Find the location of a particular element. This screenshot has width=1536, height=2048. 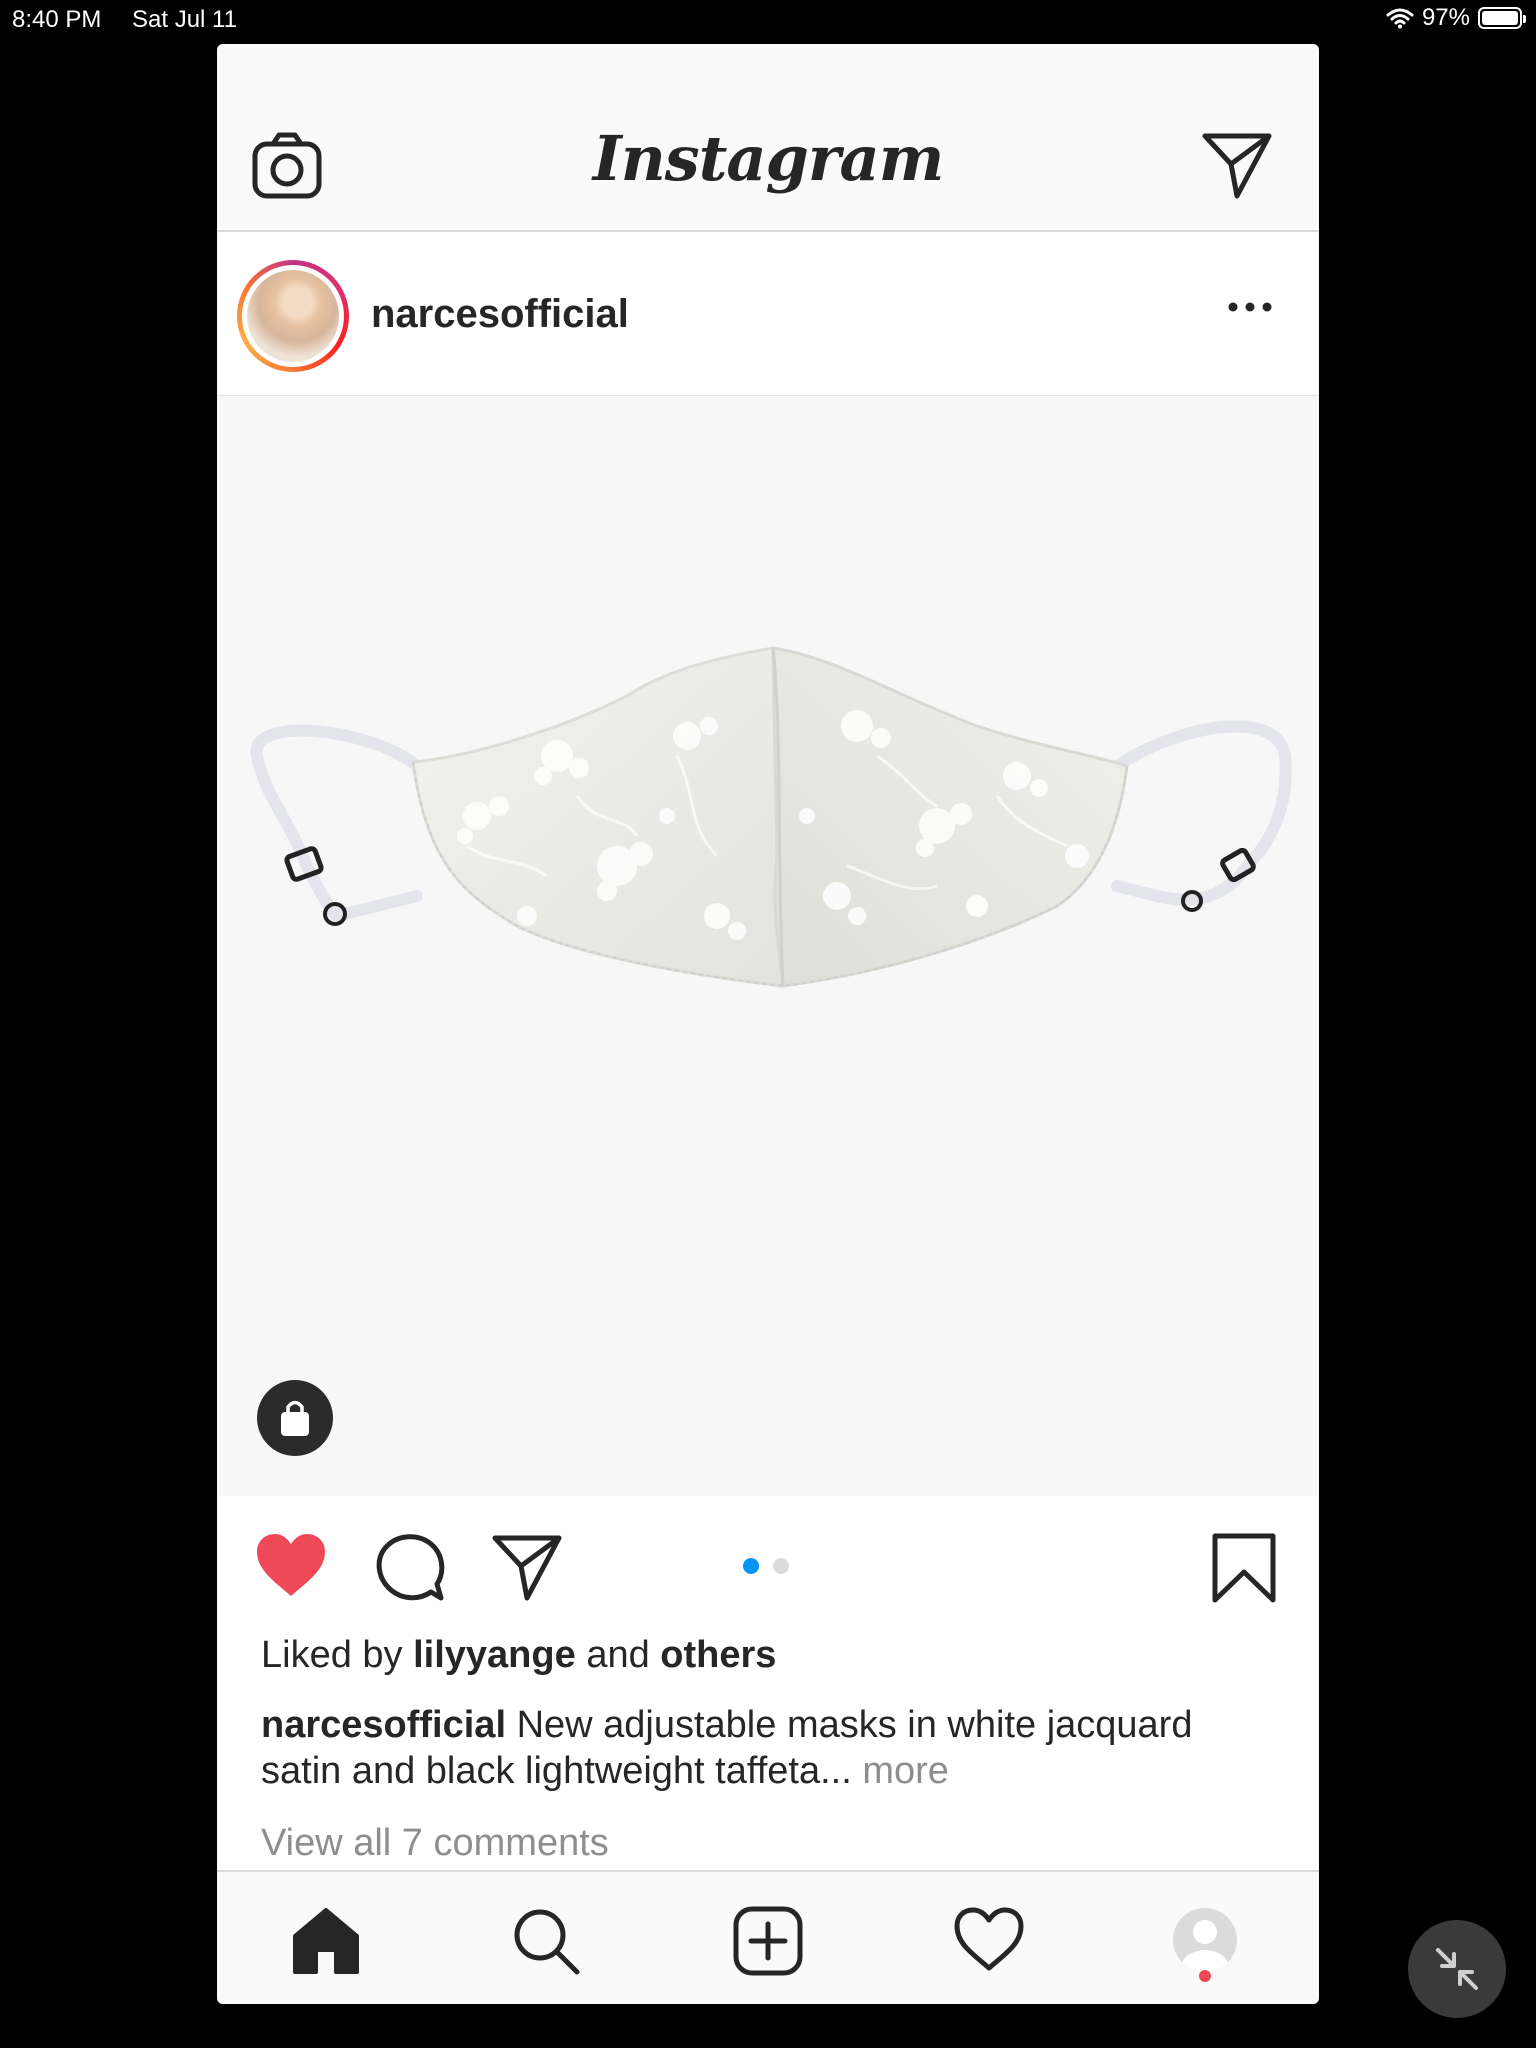

shopping-bag-button is located at coordinates (295, 1418).